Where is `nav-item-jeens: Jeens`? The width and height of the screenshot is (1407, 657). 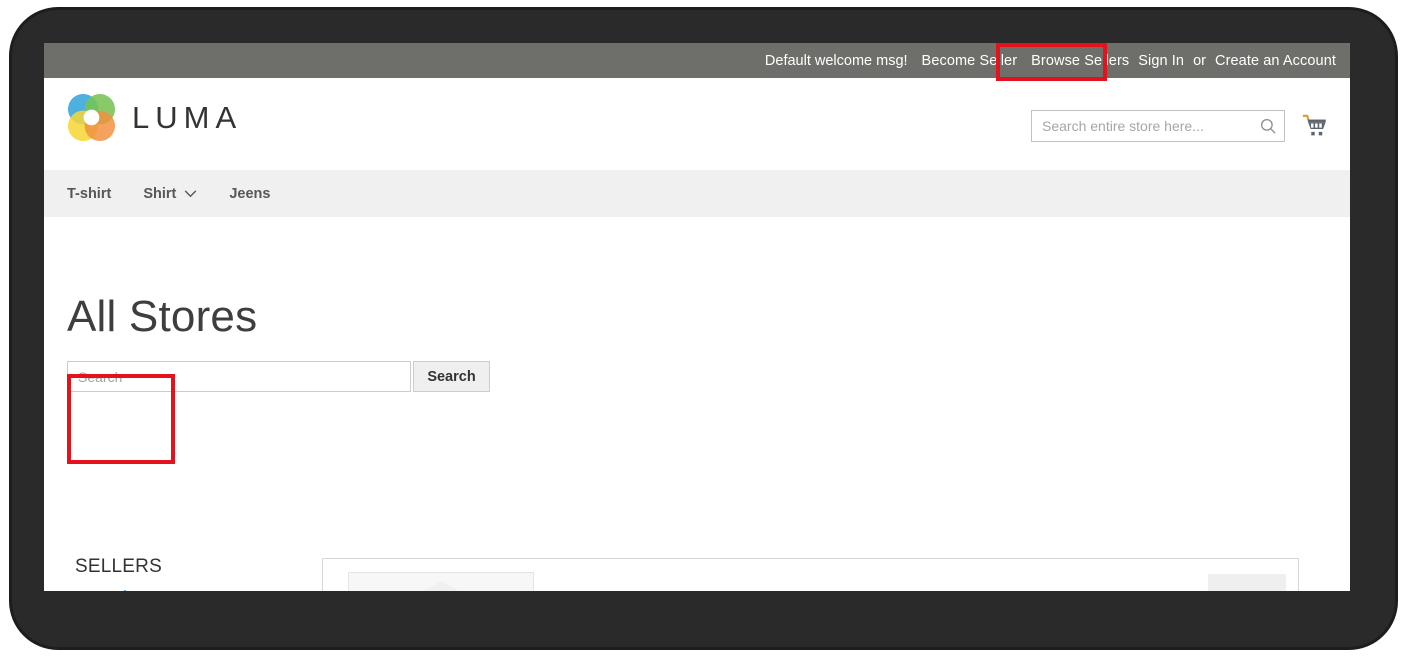 nav-item-jeens: Jeens is located at coordinates (249, 194).